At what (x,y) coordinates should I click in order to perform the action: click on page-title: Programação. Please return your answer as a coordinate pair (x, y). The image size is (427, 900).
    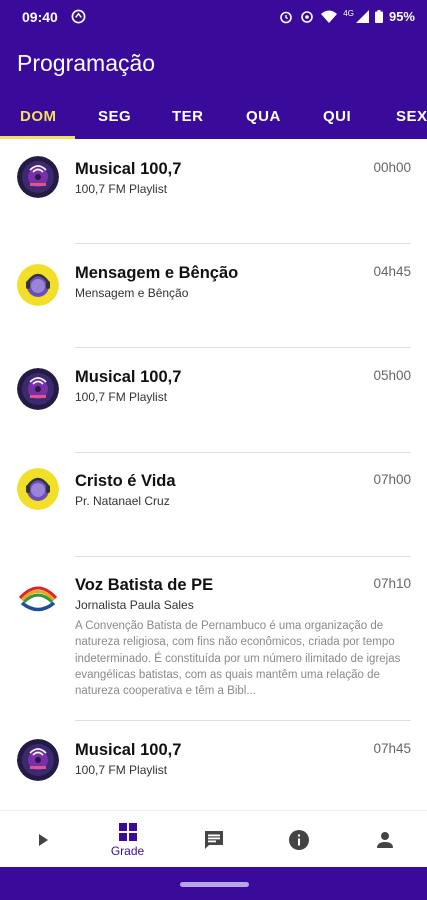
    Looking at the image, I should click on (86, 63).